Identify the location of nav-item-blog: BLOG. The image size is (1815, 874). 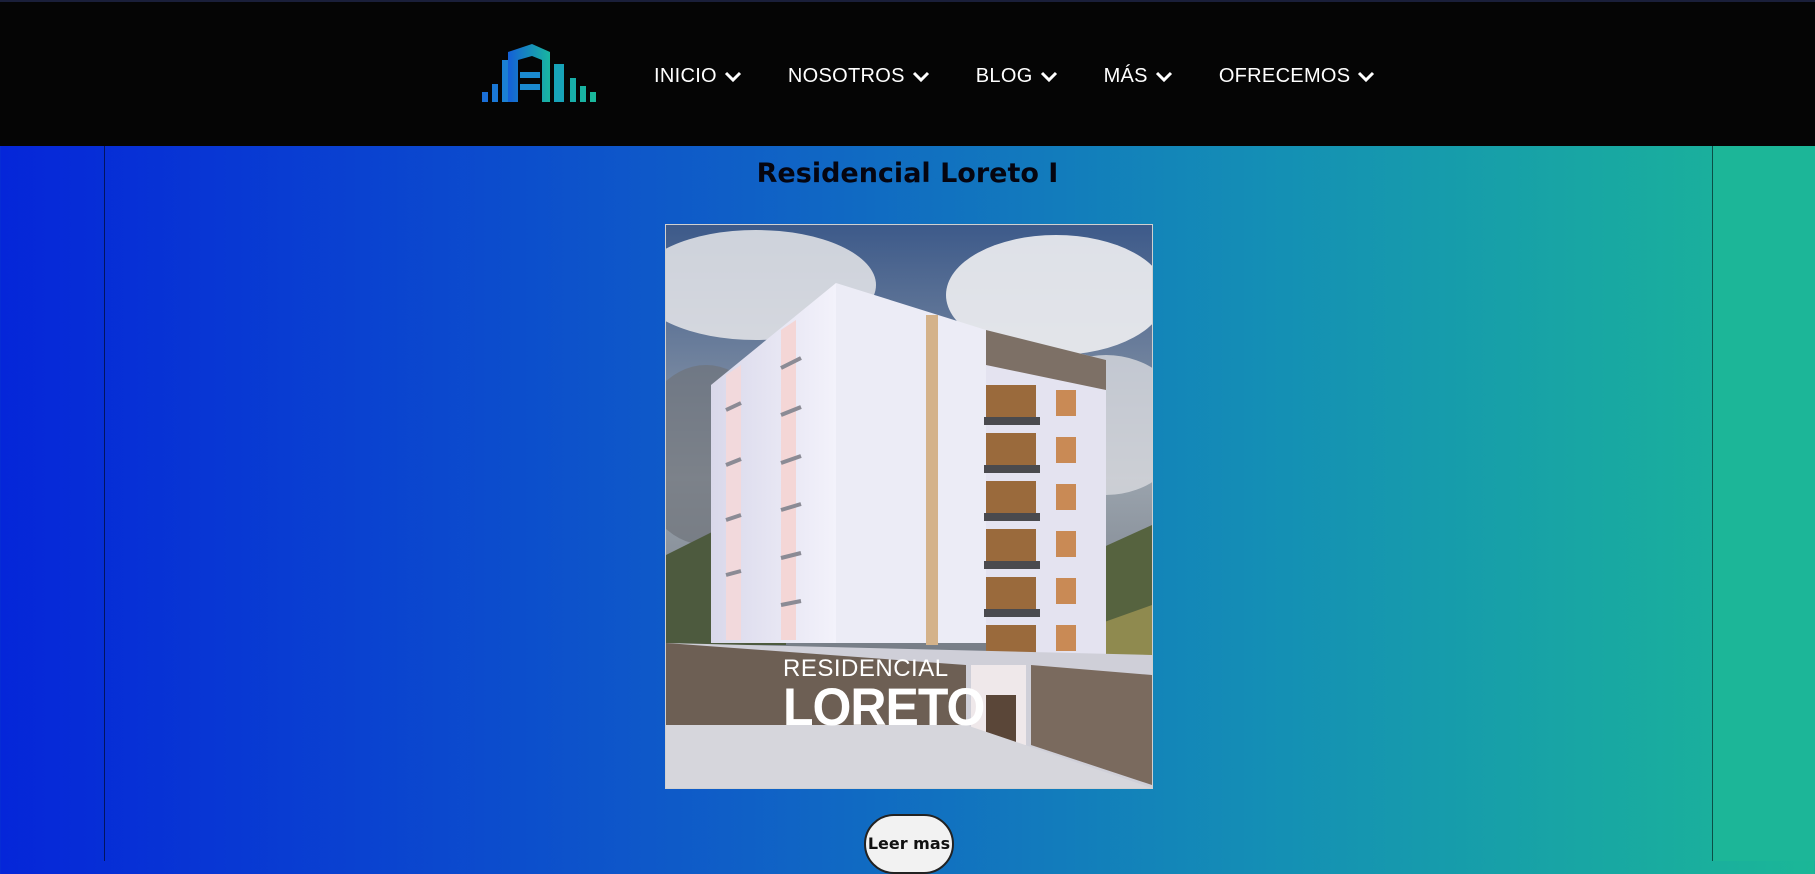
(1017, 76).